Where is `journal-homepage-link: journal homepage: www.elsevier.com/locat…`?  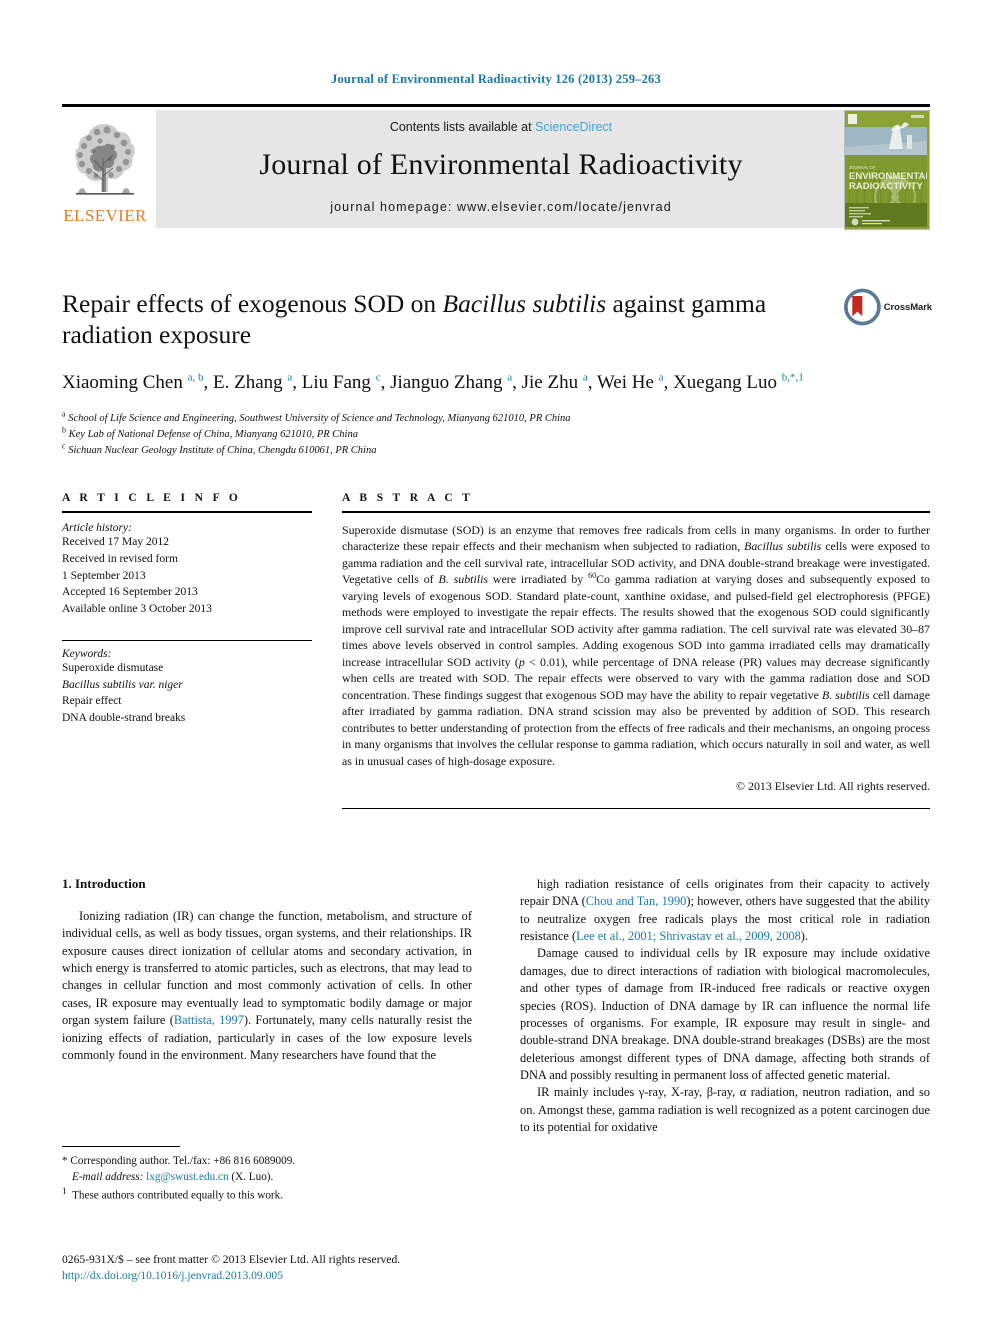
journal-homepage-link: journal homepage: www.elsevier.com/locat… is located at coordinates (501, 207).